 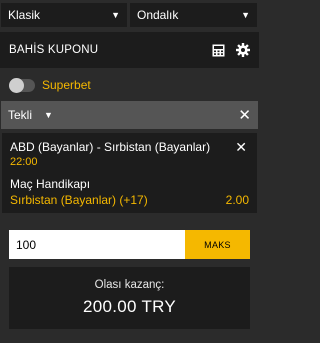 I want to click on stake-row: MAKS, so click(x=129, y=244).